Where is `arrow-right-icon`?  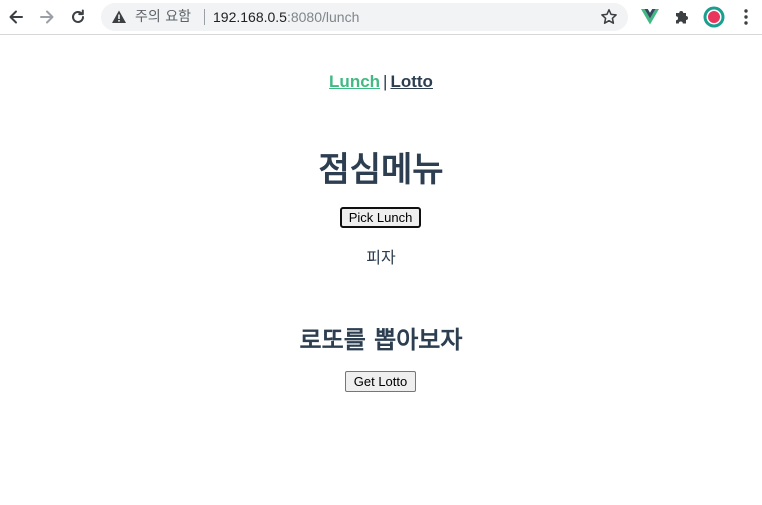
arrow-right-icon is located at coordinates (47, 17).